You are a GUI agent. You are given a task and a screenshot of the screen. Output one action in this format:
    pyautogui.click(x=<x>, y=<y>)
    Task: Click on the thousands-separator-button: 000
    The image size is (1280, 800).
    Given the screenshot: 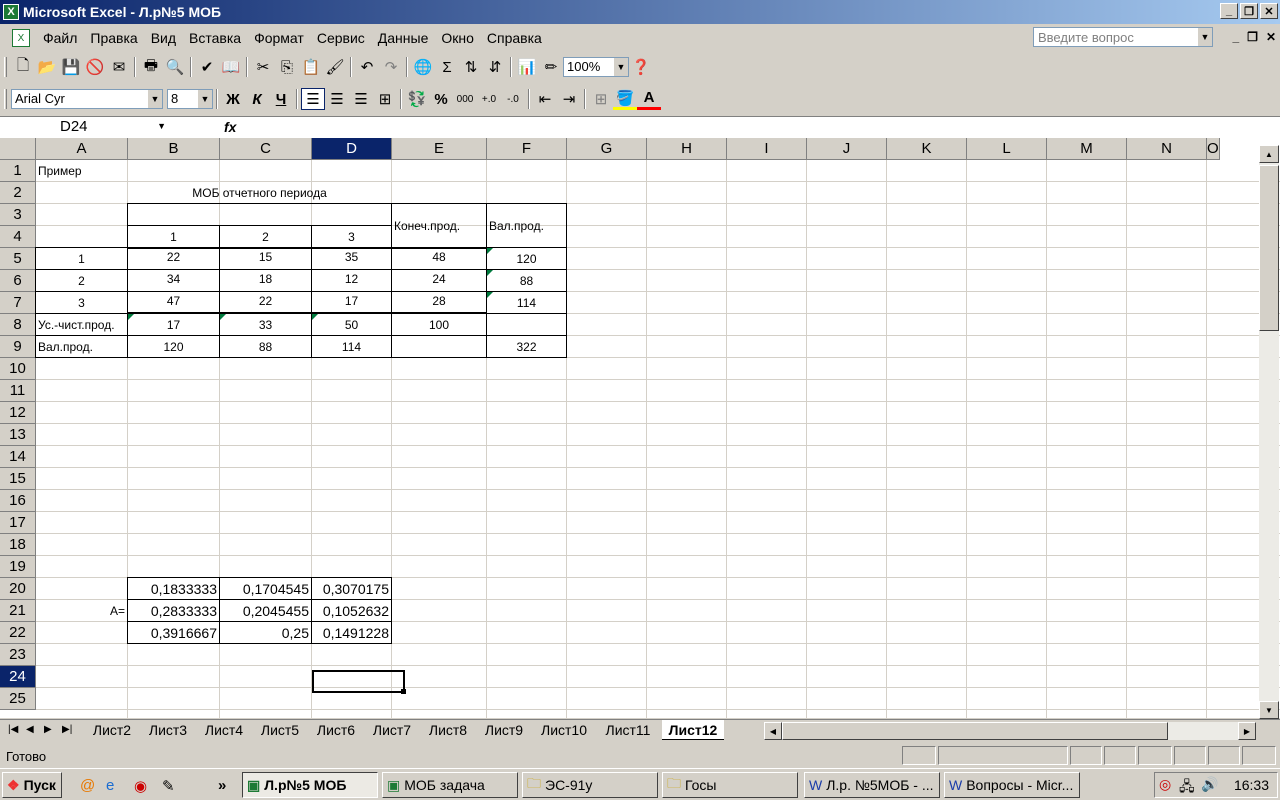 What is the action you would take?
    pyautogui.click(x=465, y=99)
    